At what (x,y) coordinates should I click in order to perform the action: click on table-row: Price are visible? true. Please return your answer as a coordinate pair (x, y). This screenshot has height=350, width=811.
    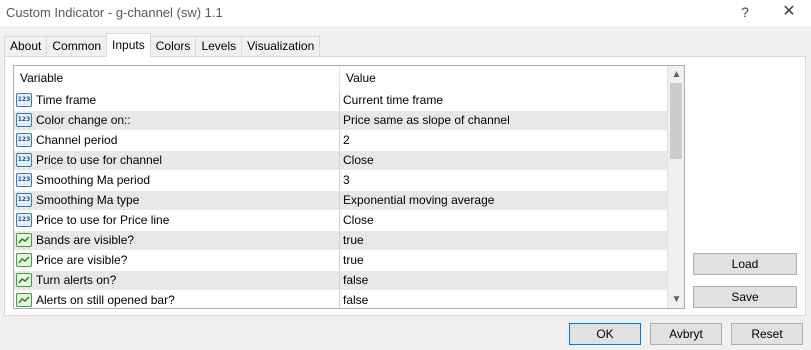
    Looking at the image, I should click on (340, 260).